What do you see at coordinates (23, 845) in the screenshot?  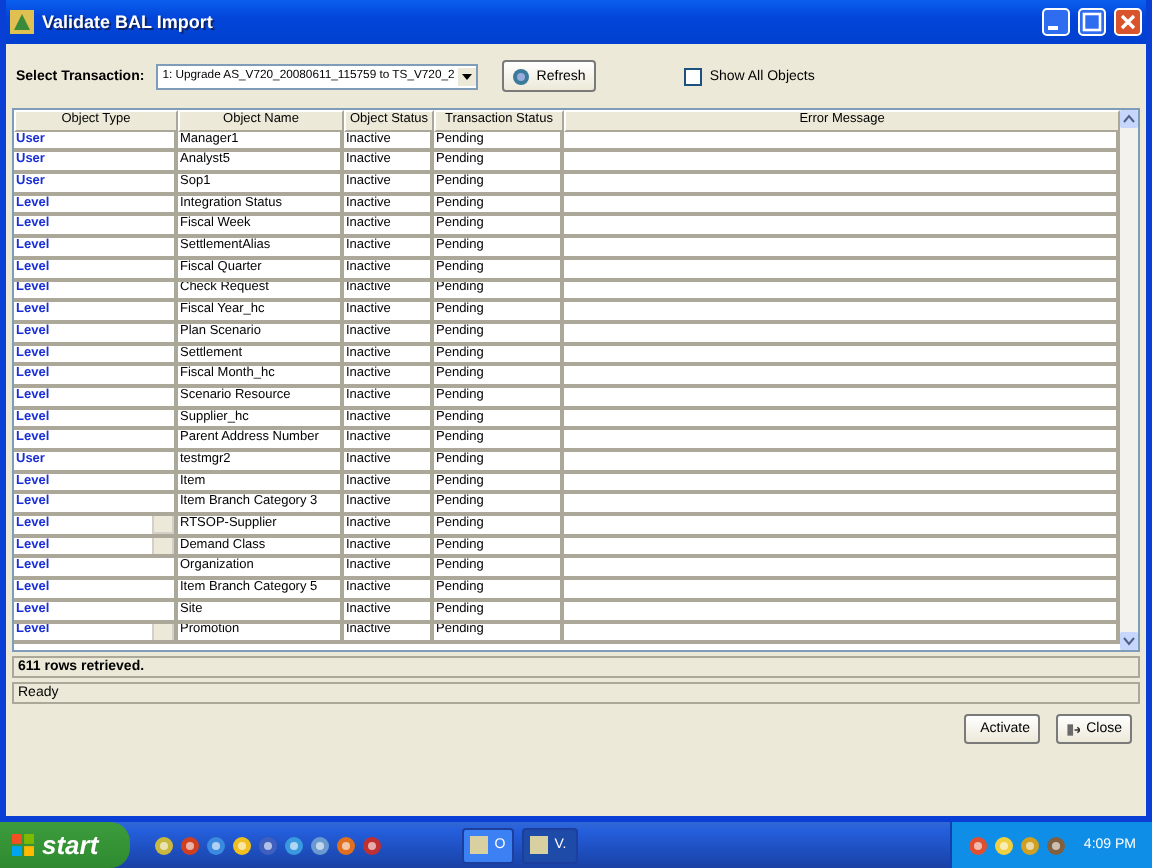 I see `windows-logo-icon` at bounding box center [23, 845].